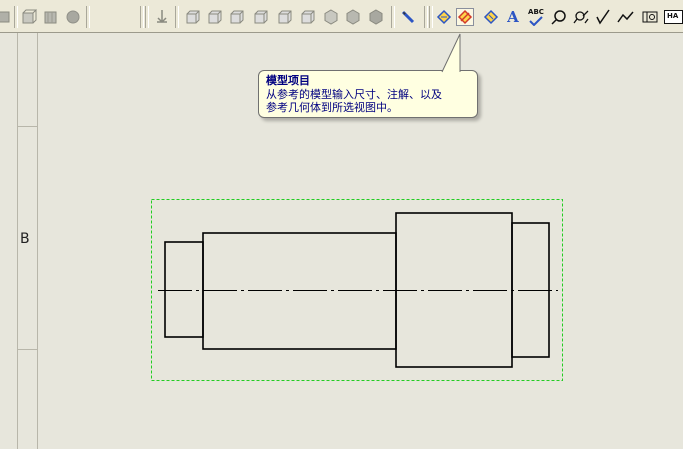  Describe the element at coordinates (368, 75) in the screenshot. I see `model-items-tooltip: 模型项目 从参考的模型输入尺寸、注解、以及 参考几何体到所选视图中。` at that location.